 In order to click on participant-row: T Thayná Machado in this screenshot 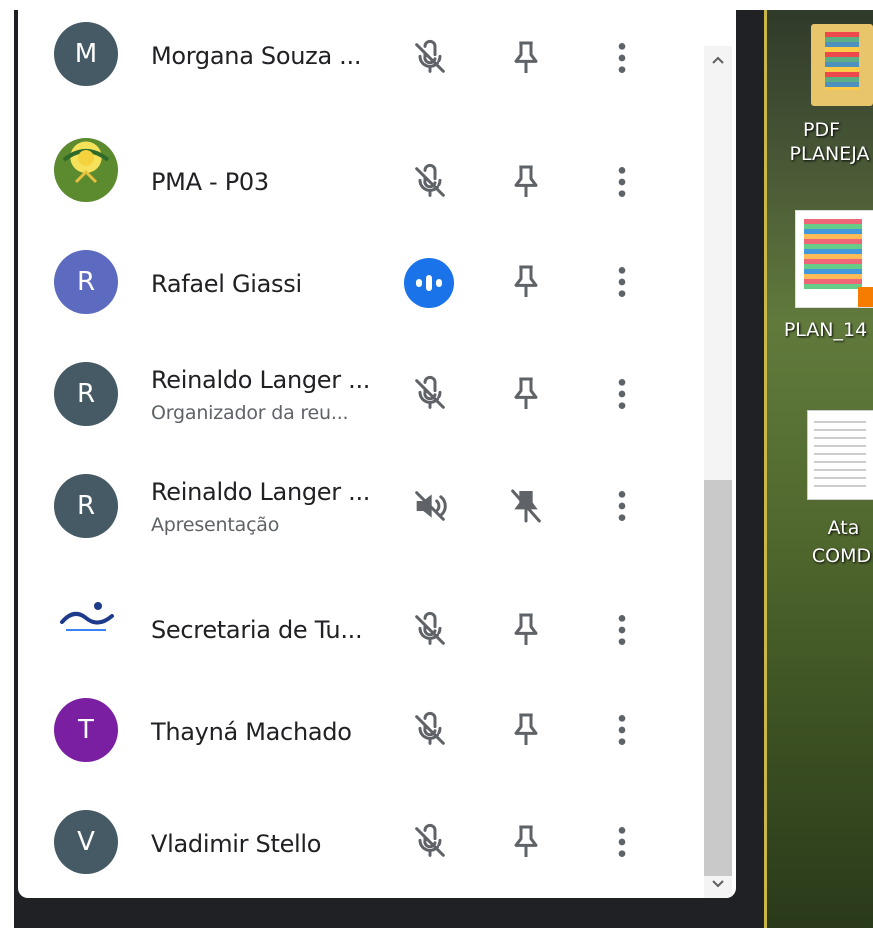, I will do `click(358, 736)`.